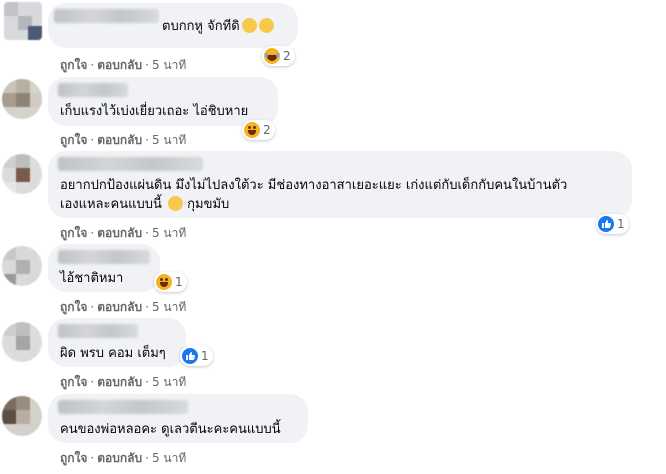 The height and width of the screenshot is (474, 666). Describe the element at coordinates (145, 204) in the screenshot. I see `comment-text-line-2: เองแหละคนแบบนี้ กุมขมับ` at that location.